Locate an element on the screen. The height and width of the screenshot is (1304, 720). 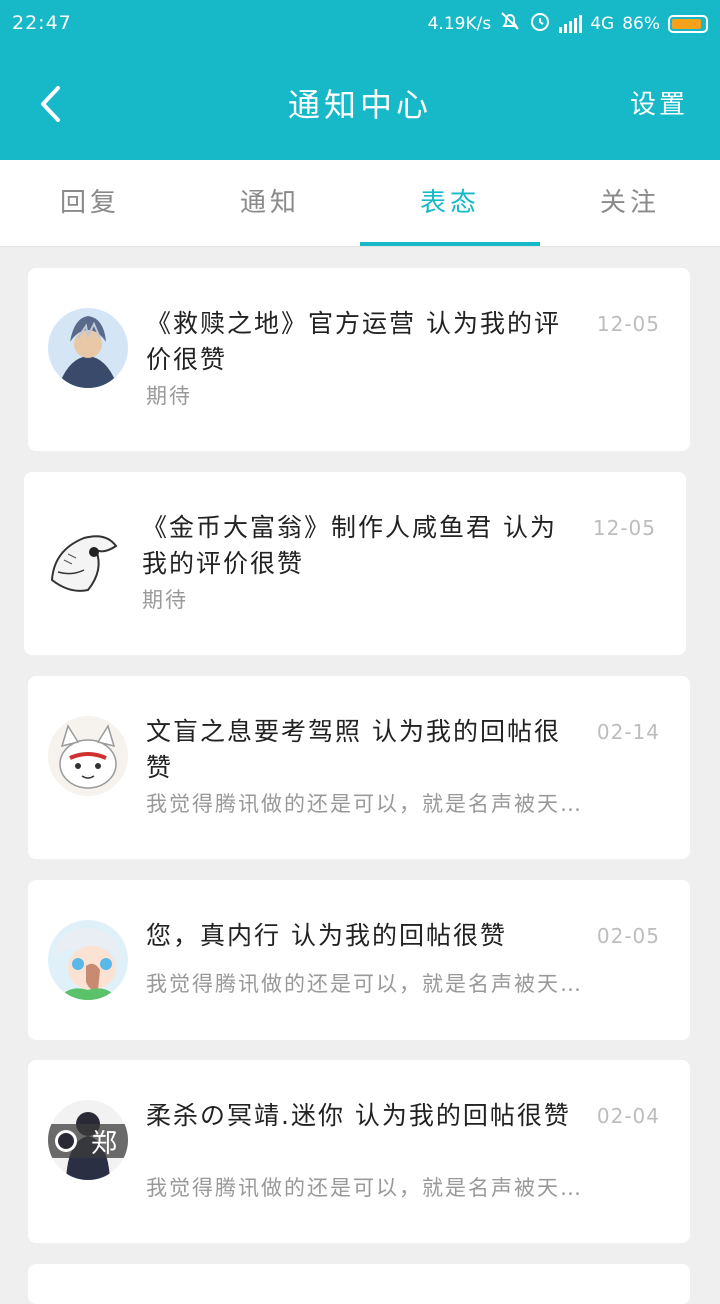
status-bar: 22:47 4.19K/s 4G 86% is located at coordinates (360, 24).